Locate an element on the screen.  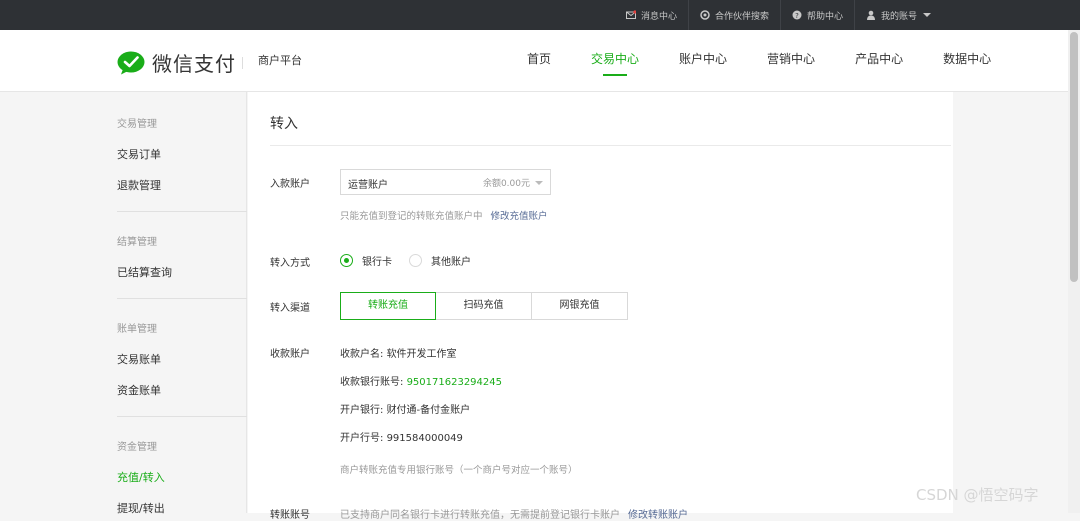
help-icon: ? is located at coordinates (797, 15).